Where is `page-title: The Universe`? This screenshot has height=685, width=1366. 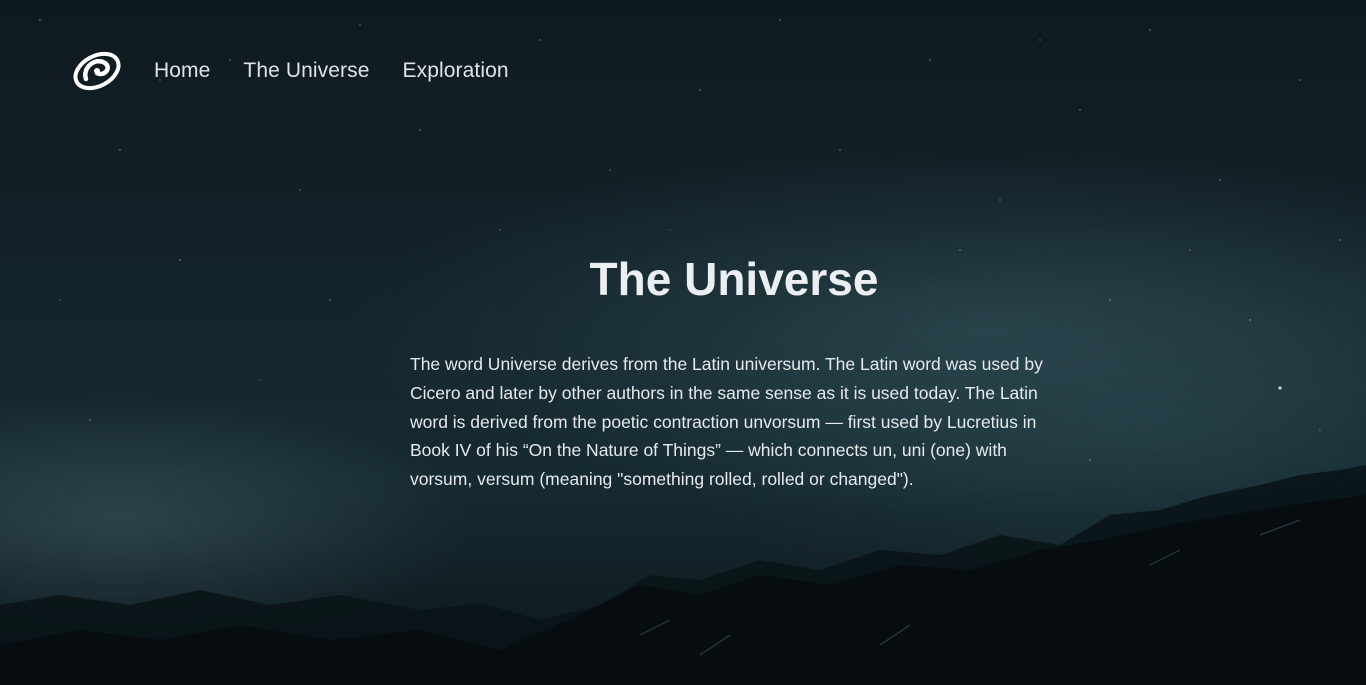
page-title: The Universe is located at coordinates (734, 279).